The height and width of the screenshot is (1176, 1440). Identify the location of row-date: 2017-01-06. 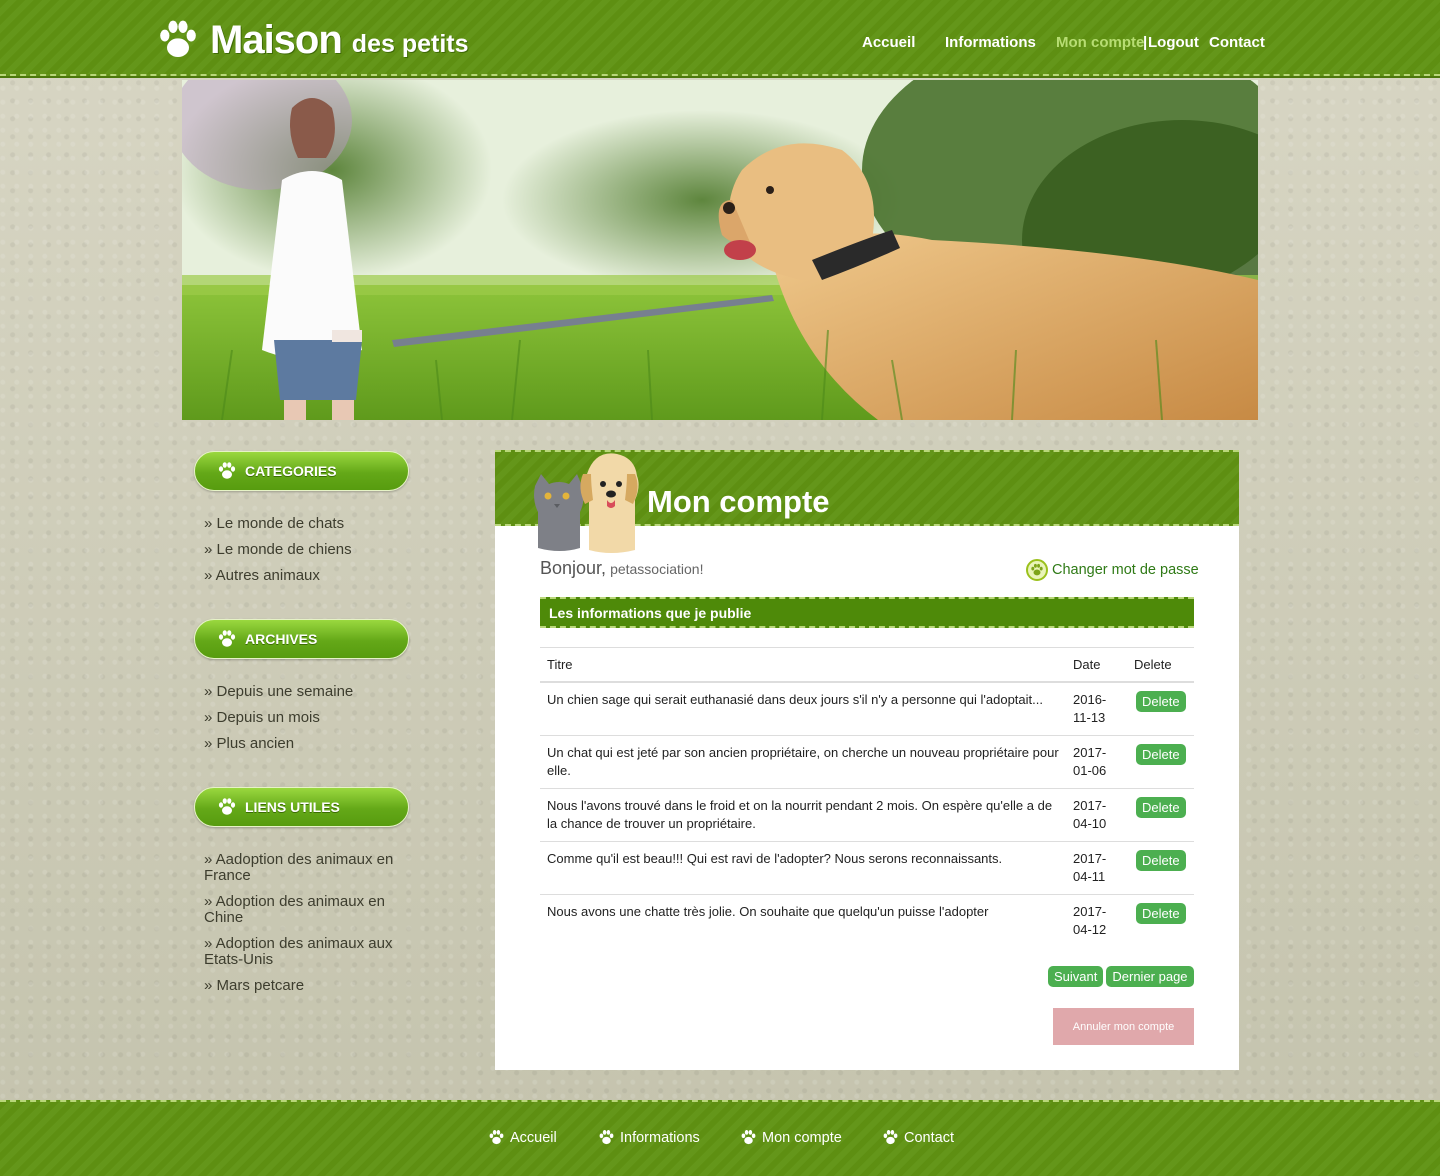
(1096, 762).